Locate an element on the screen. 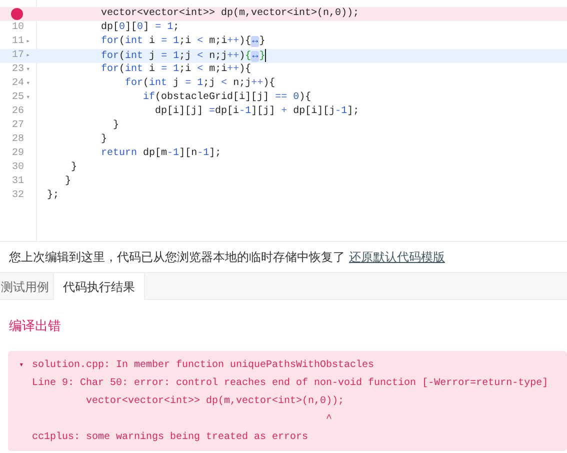 The height and width of the screenshot is (453, 567). code-line: if(obstacleGrid[i][j] == 0){ is located at coordinates (227, 98).